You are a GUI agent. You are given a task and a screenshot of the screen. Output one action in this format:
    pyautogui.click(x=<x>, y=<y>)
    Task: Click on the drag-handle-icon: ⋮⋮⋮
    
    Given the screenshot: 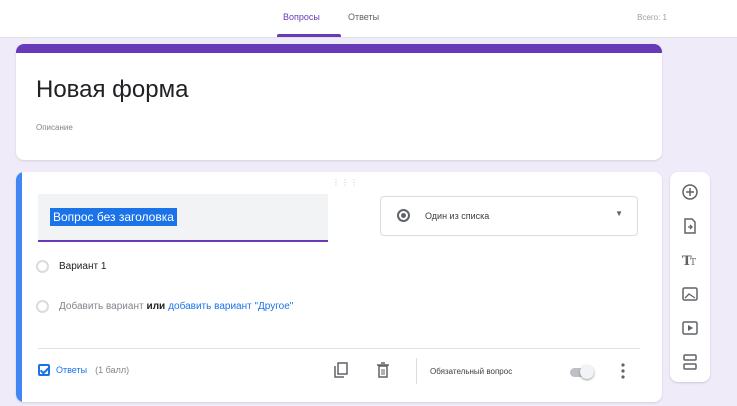 What is the action you would take?
    pyautogui.click(x=345, y=182)
    